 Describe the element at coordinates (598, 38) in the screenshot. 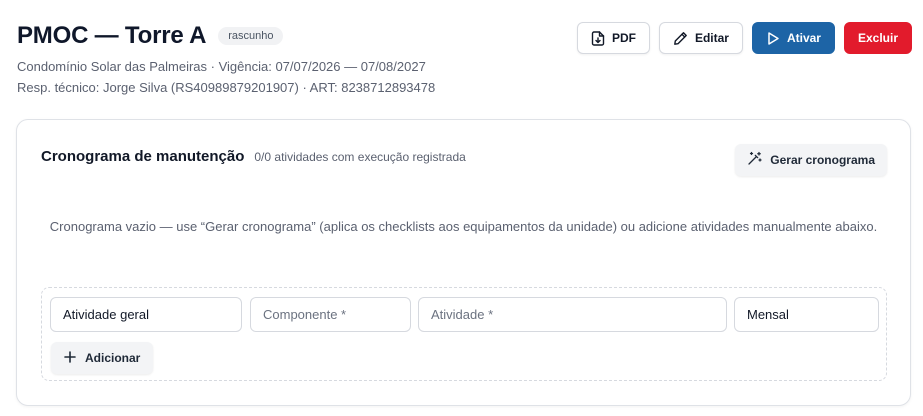

I see `file-download-icon` at that location.